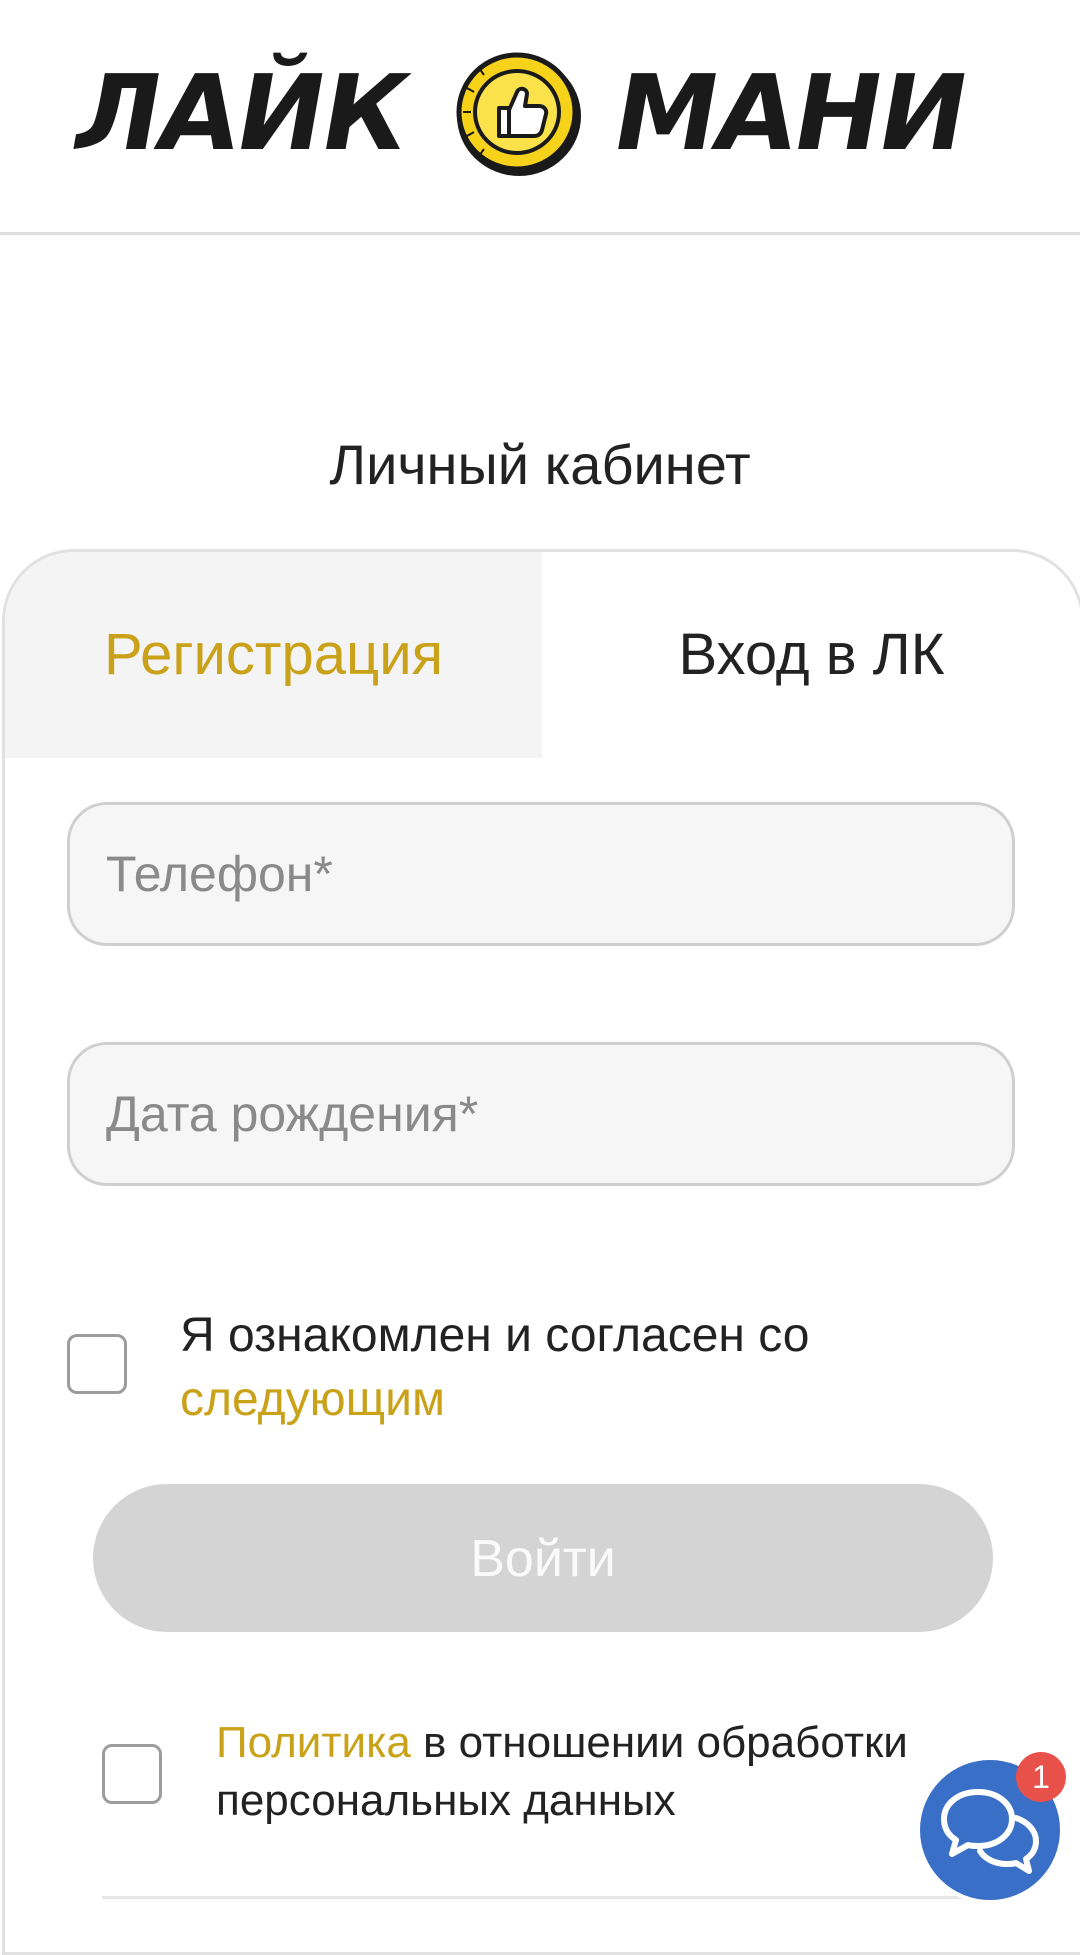  I want to click on tab-login: Вход в ЛК, so click(811, 655).